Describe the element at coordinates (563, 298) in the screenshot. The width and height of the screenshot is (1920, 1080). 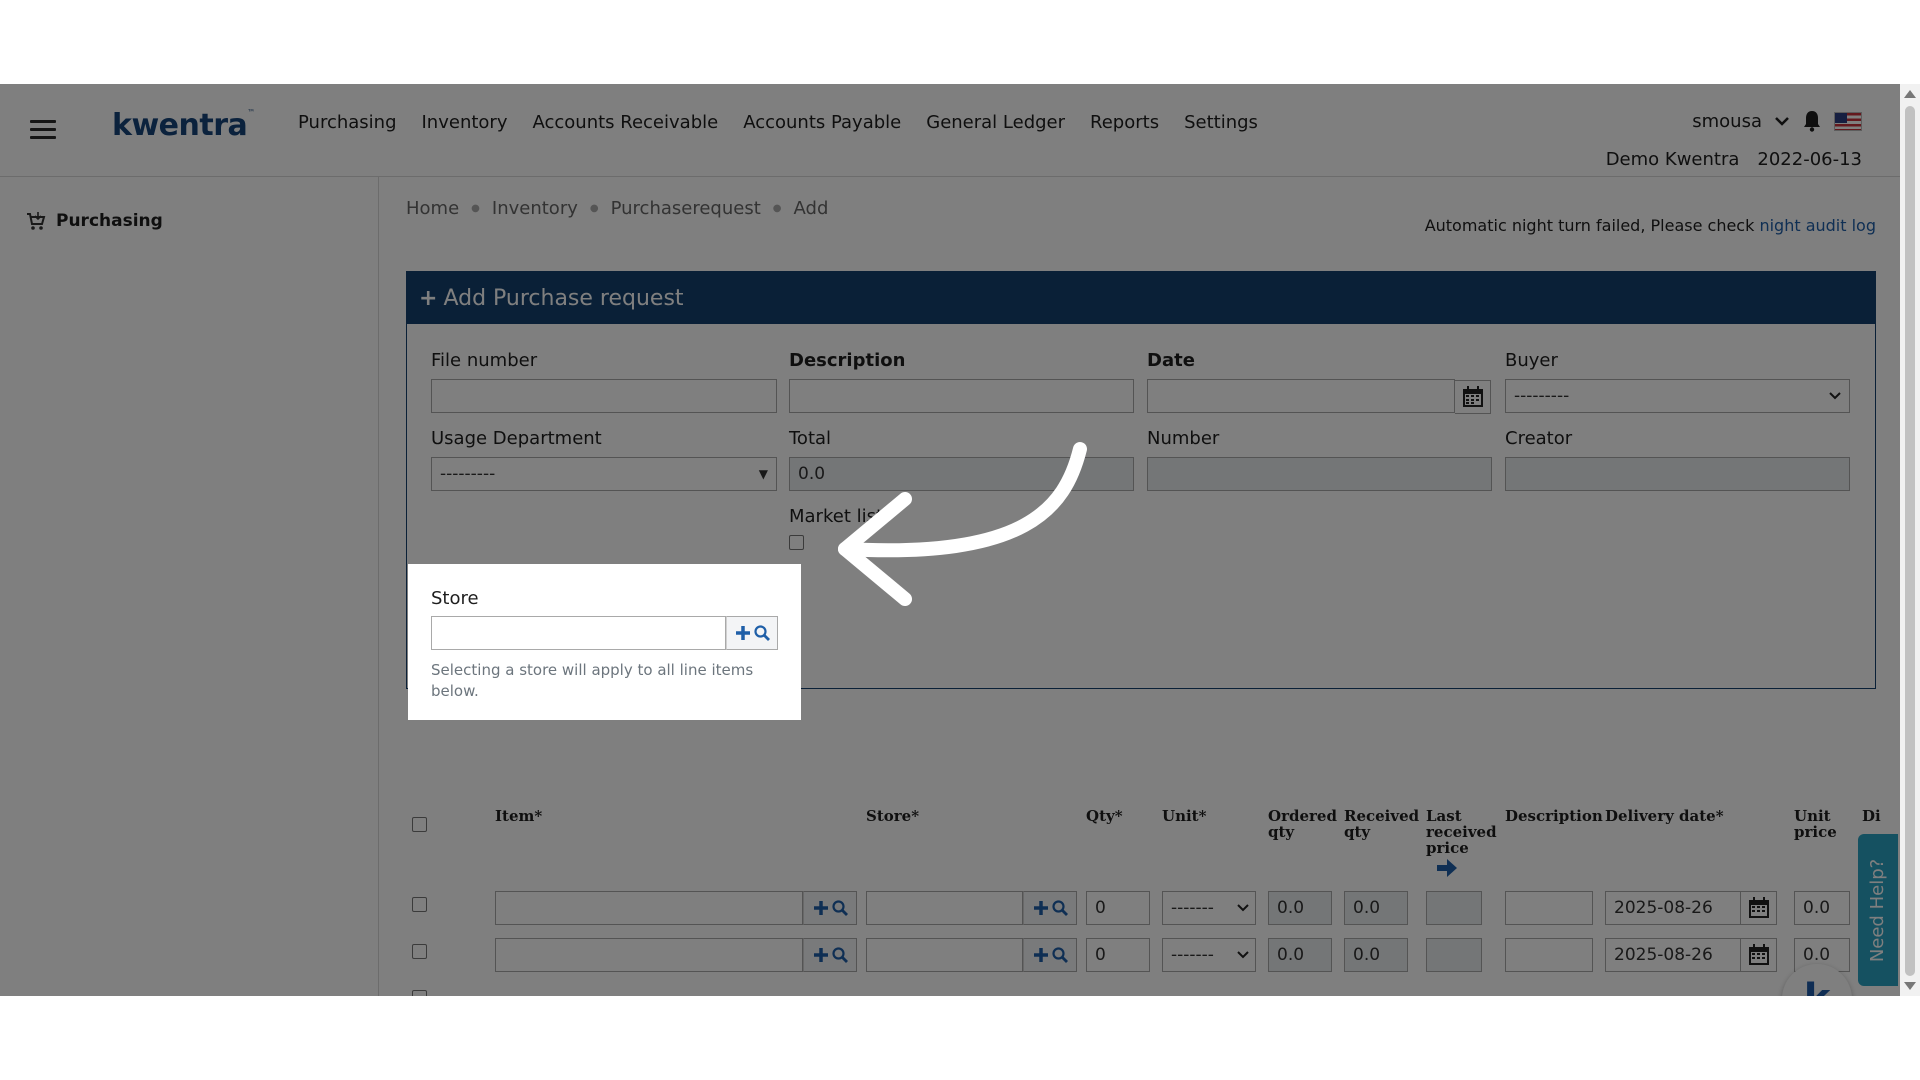
I see `panel-title: Add Purchase request` at that location.